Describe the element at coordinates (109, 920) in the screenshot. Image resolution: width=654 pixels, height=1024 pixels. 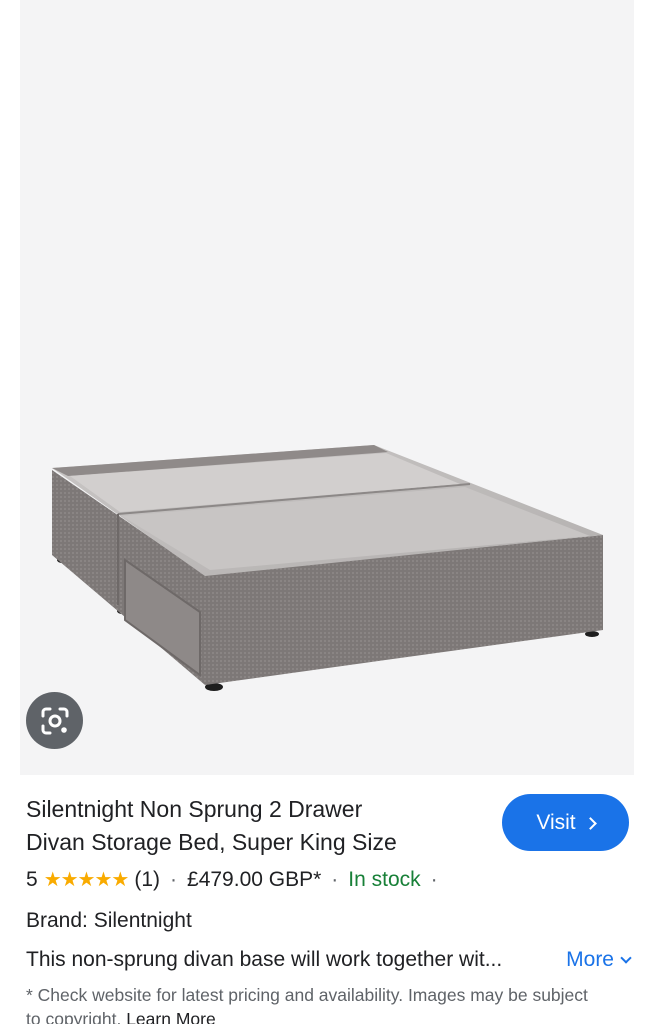
I see `product-brand: Brand: Silentnight` at that location.